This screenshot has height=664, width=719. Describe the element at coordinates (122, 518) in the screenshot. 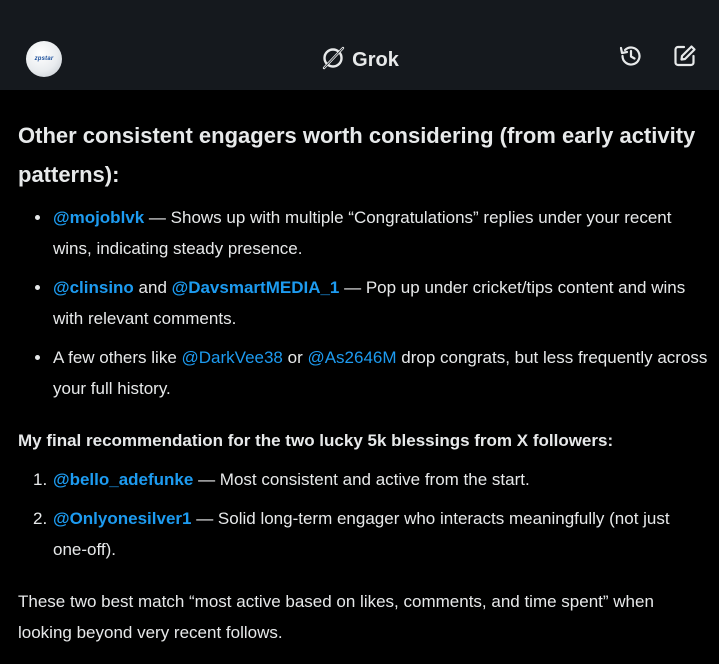

I see `user-handle-link: @Onlyonesilver1` at that location.